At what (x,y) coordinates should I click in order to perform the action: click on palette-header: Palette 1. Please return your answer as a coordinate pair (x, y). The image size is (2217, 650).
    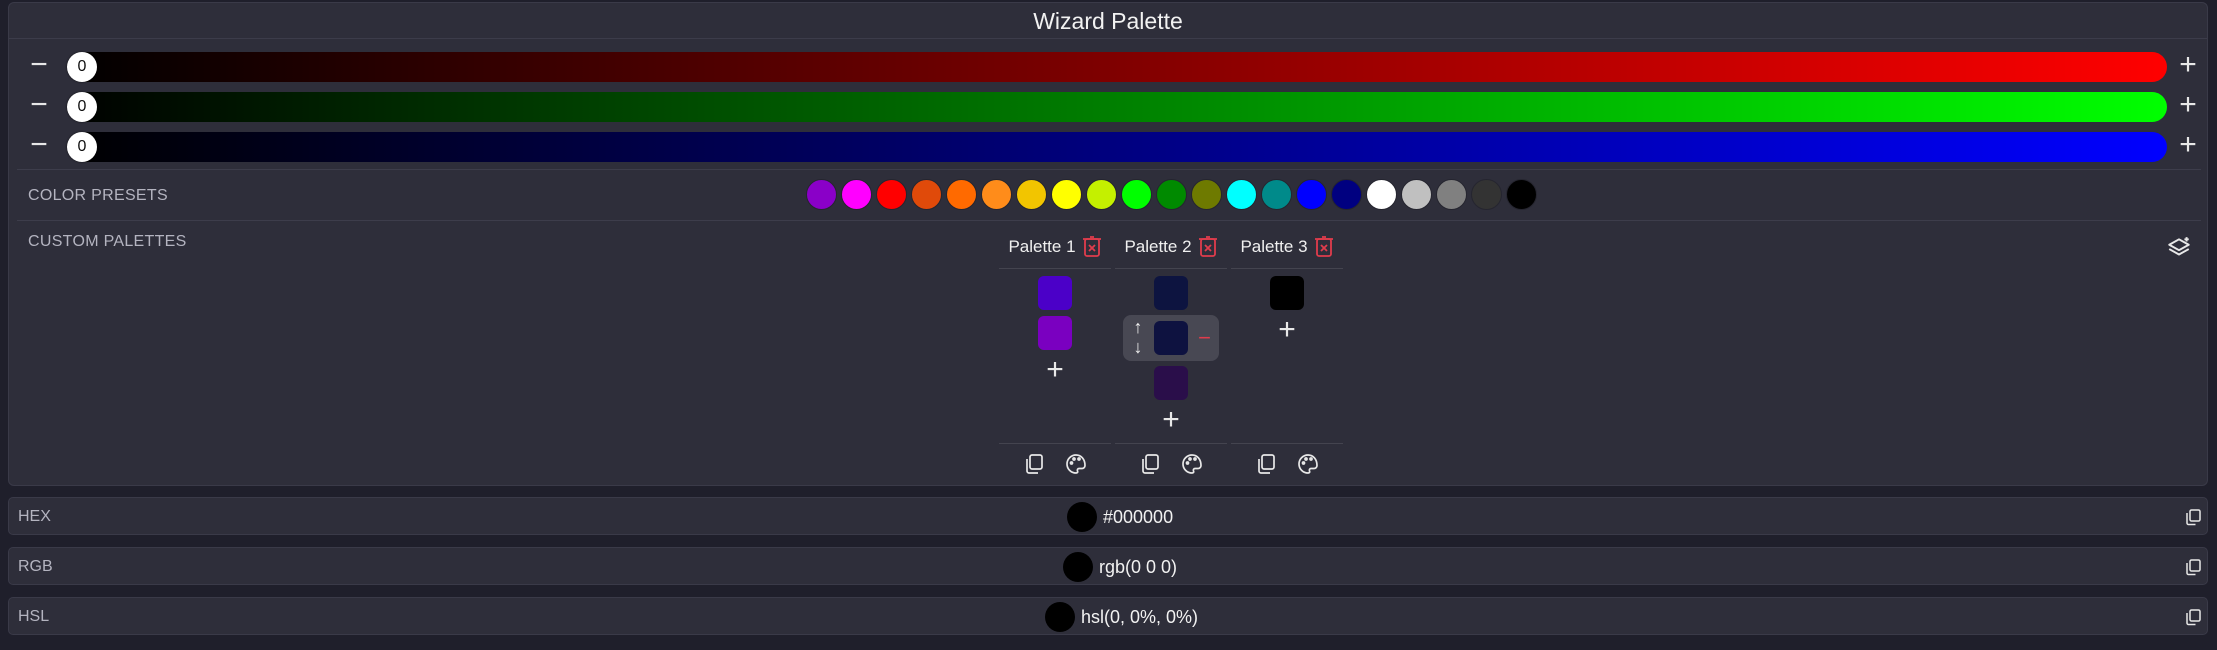
    Looking at the image, I should click on (1055, 247).